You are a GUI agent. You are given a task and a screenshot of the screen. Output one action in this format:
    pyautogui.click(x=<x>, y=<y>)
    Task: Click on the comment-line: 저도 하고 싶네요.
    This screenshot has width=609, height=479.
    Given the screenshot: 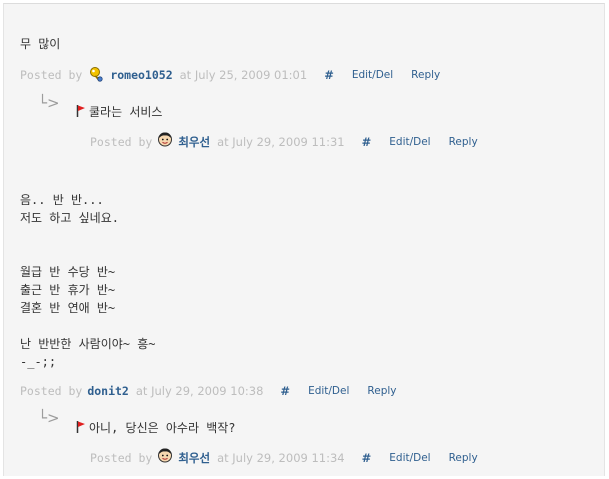 What is the action you would take?
    pyautogui.click(x=69, y=218)
    